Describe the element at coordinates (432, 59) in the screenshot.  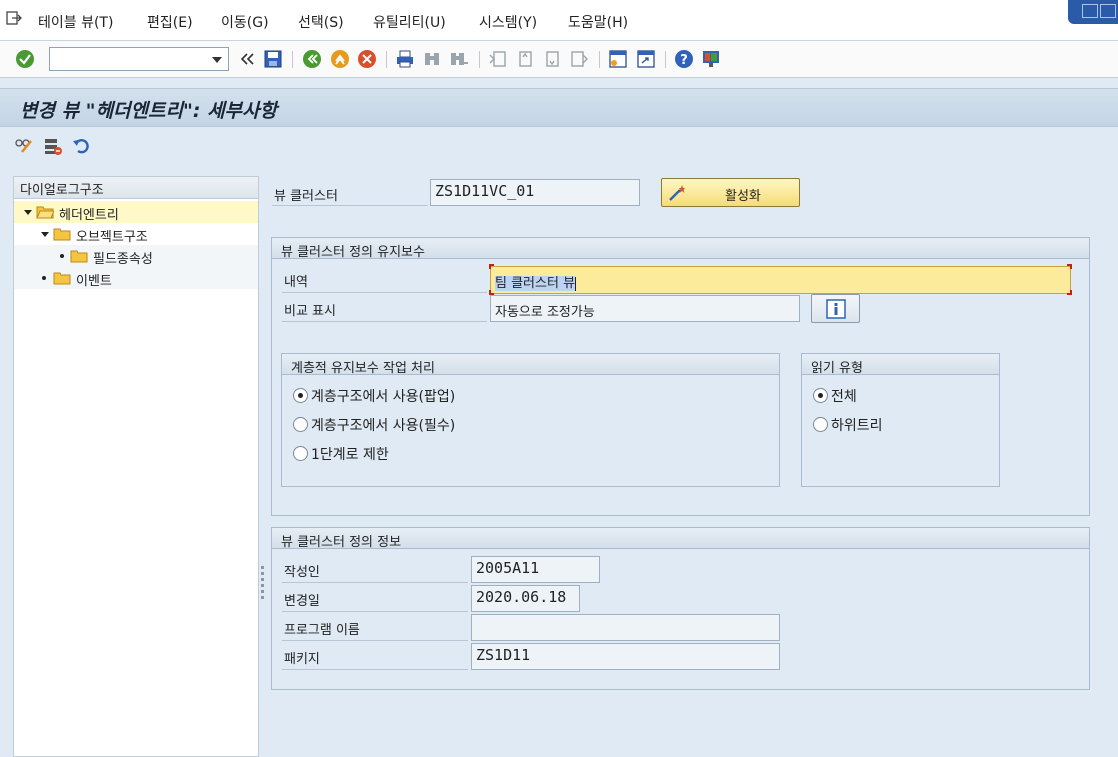
I see `find-icon` at that location.